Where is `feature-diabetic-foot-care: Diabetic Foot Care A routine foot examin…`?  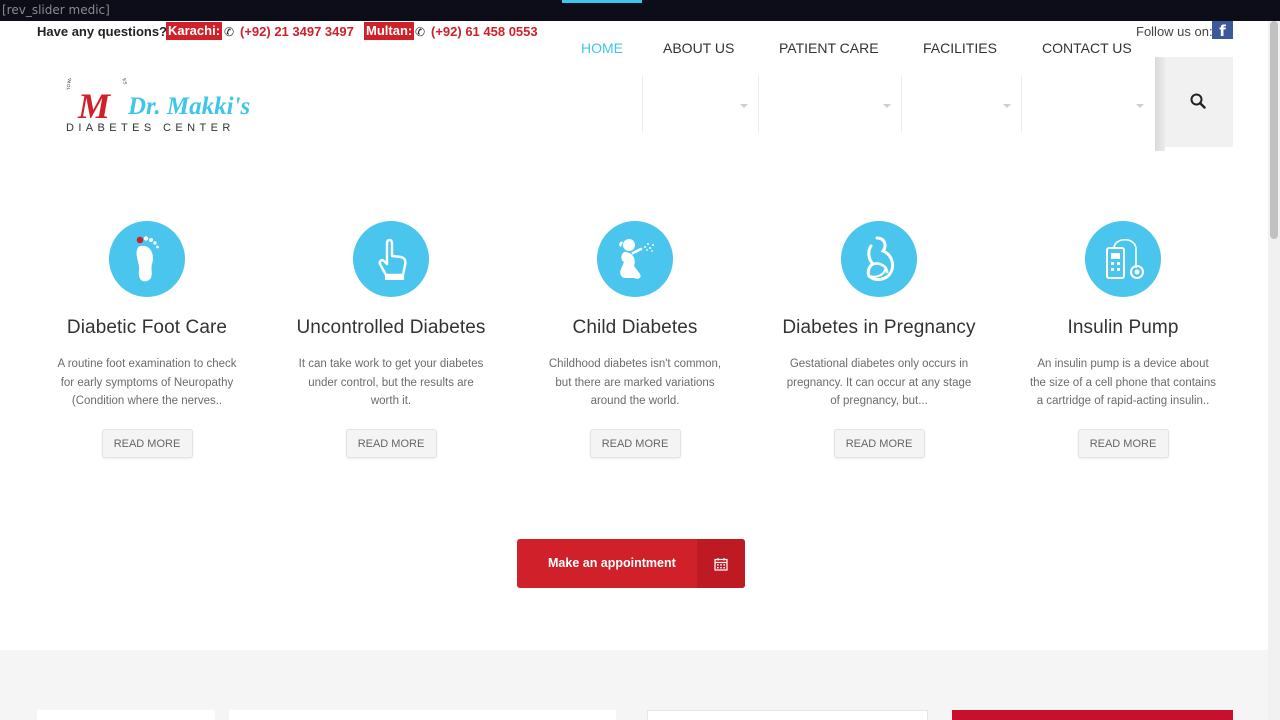 feature-diabetic-foot-care: Diabetic Foot Care A routine foot examin… is located at coordinates (147, 339).